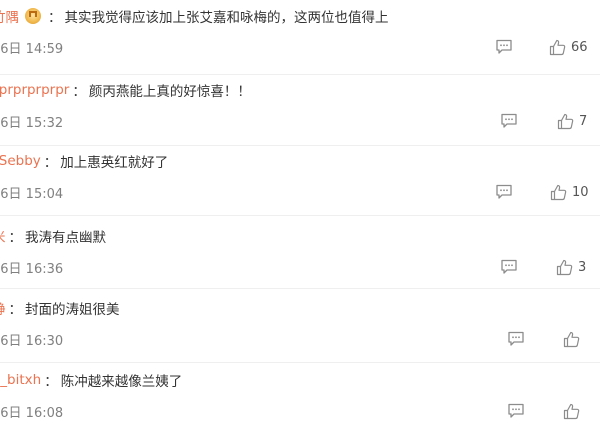  What do you see at coordinates (32, 49) in the screenshot?
I see `comment-timestamp: 26日 14:59` at bounding box center [32, 49].